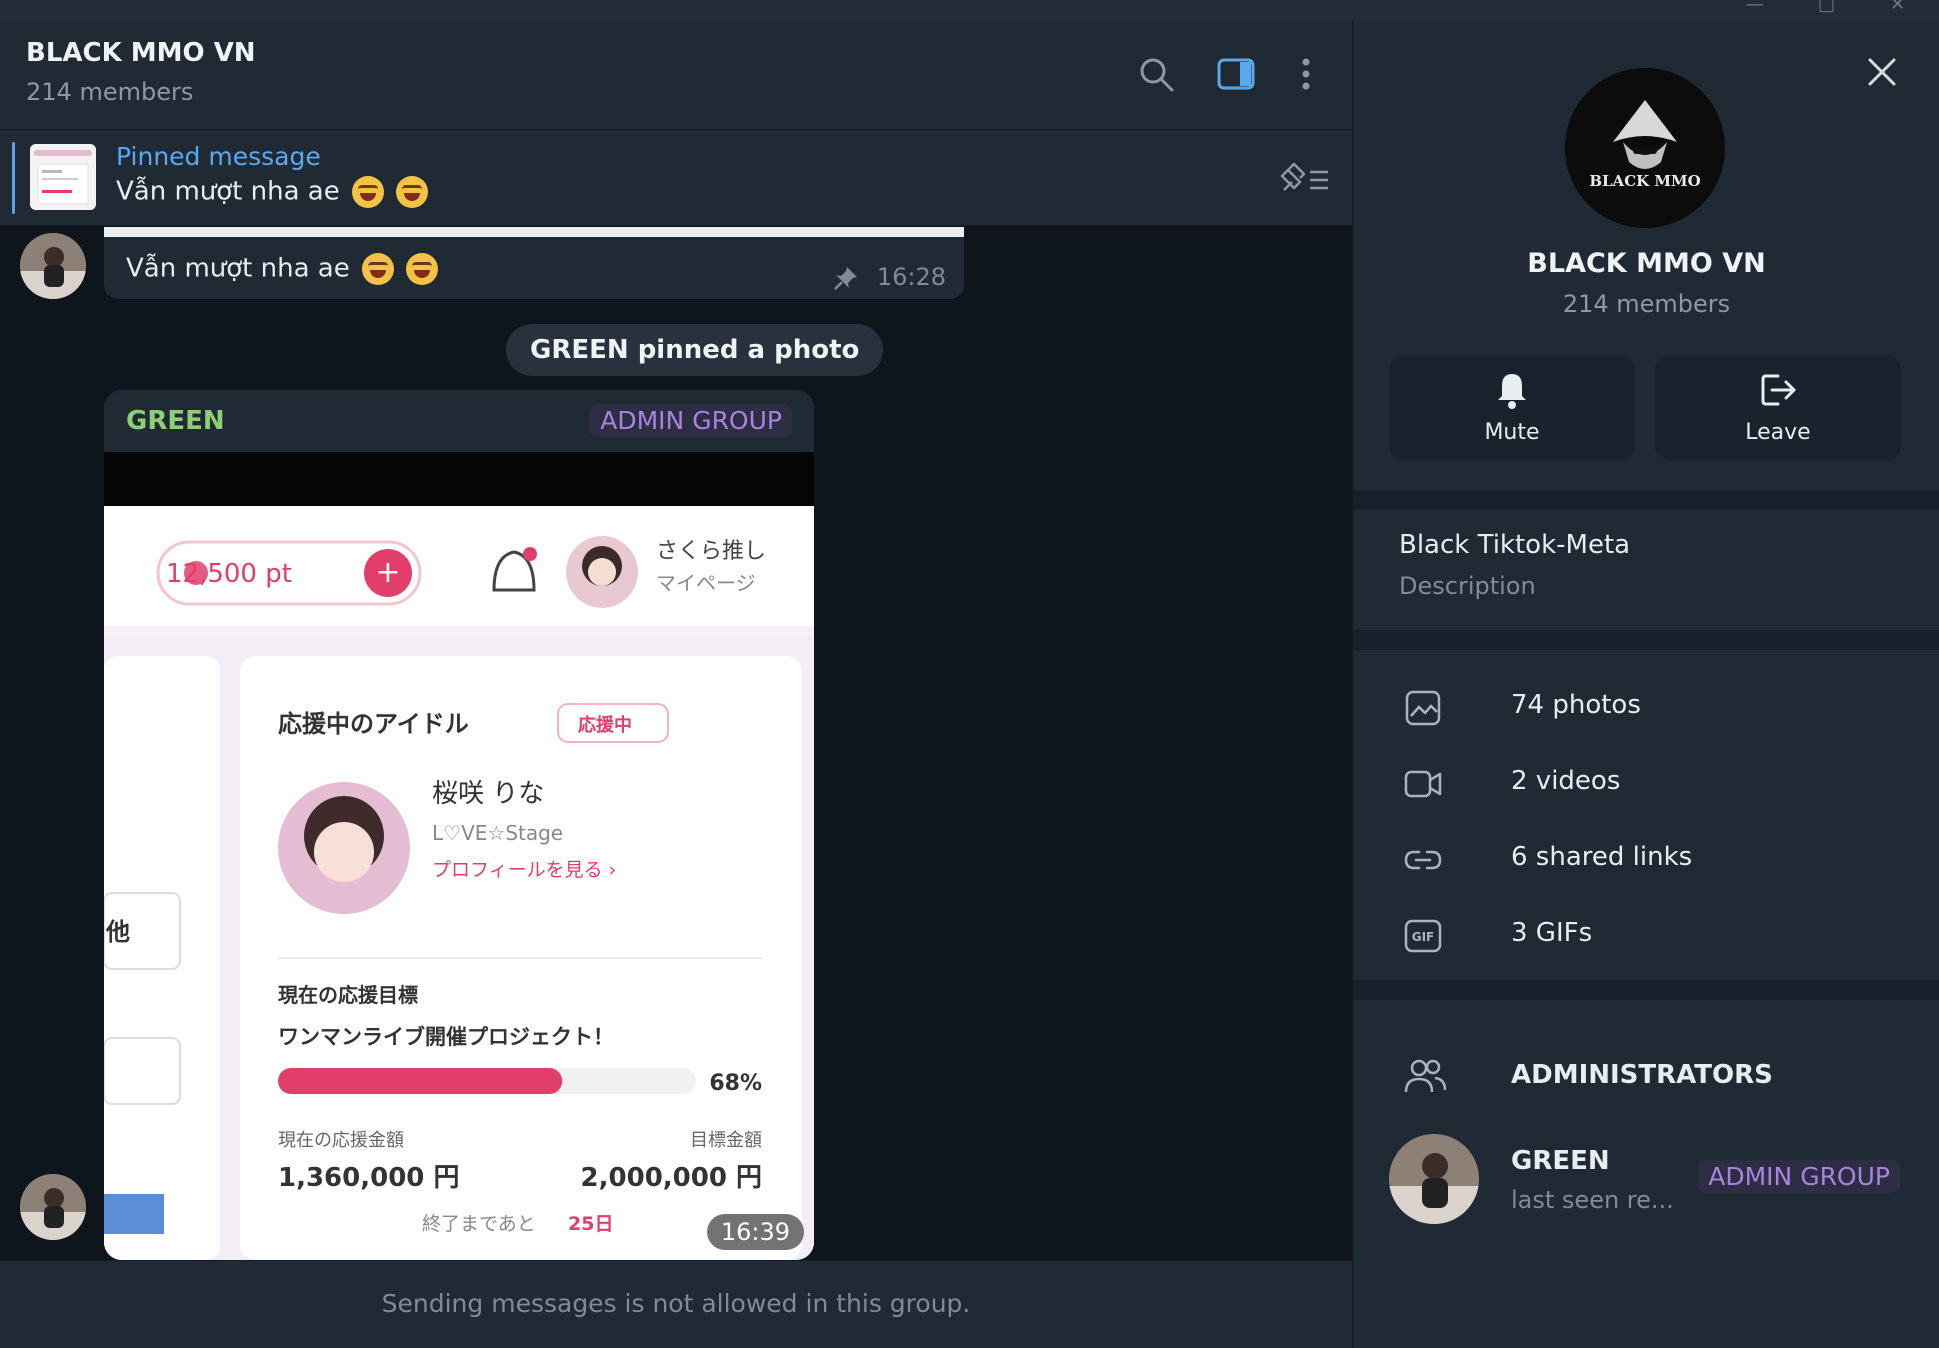 This screenshot has height=1348, width=1939. Describe the element at coordinates (1423, 708) in the screenshot. I see `photo-icon` at that location.